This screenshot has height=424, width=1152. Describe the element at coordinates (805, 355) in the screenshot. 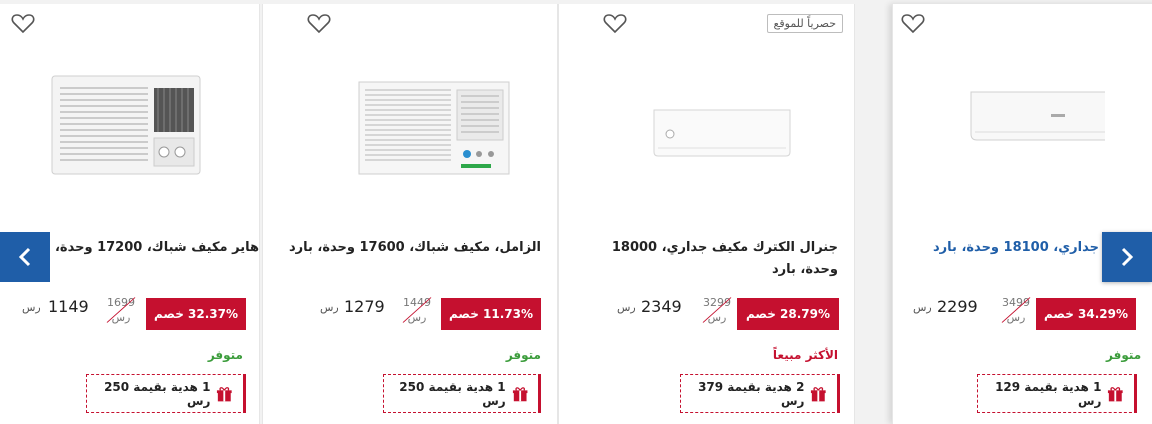

I see `stock-status: الأكثر مبيعاً` at that location.